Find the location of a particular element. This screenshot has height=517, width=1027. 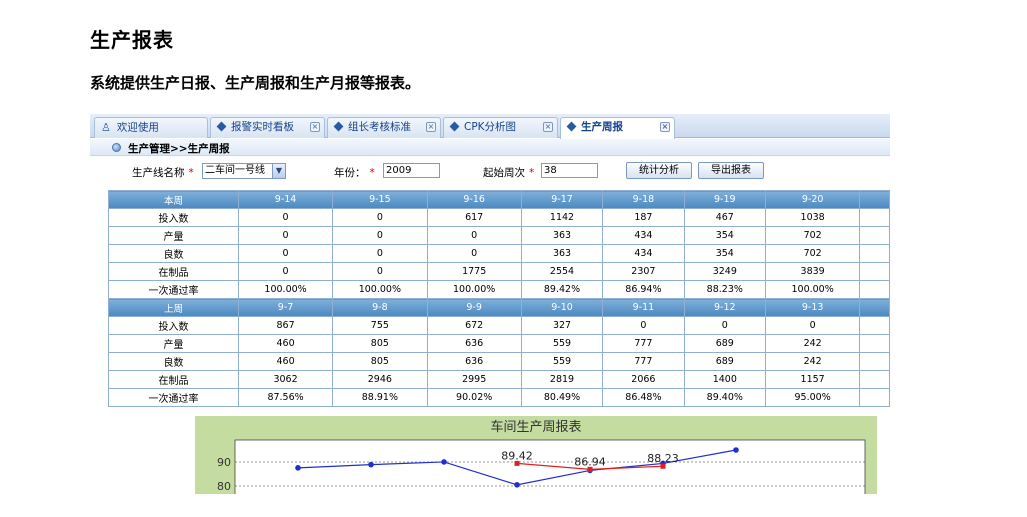

breadcrumb: 生产管理>>生产周报 is located at coordinates (490, 147).